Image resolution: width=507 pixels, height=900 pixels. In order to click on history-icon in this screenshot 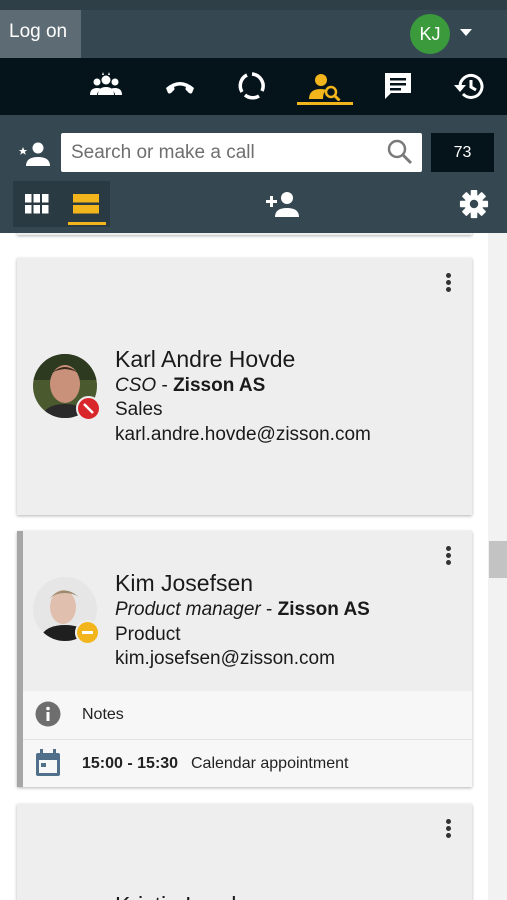, I will do `click(470, 86)`.